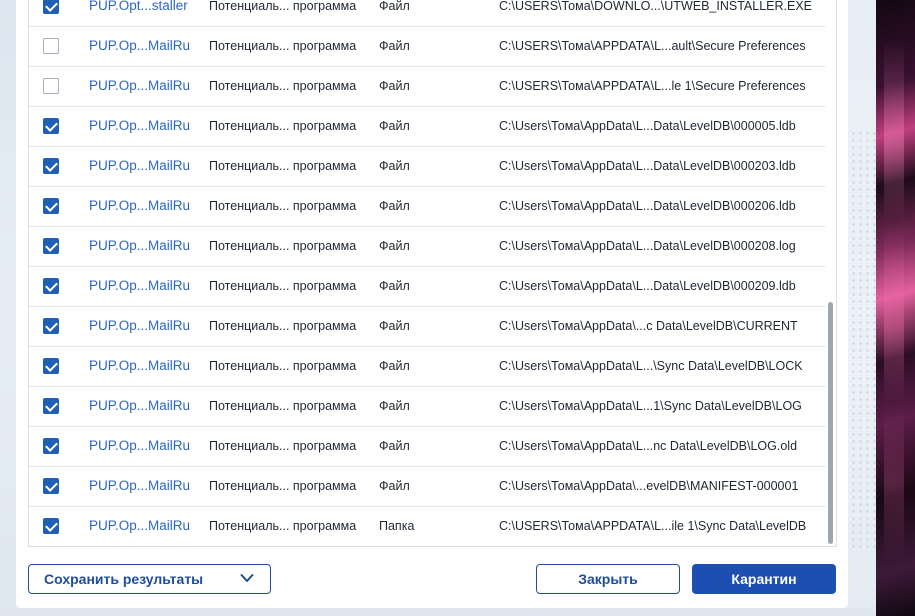  Describe the element at coordinates (397, 526) in the screenshot. I see `object-type: Папка` at that location.